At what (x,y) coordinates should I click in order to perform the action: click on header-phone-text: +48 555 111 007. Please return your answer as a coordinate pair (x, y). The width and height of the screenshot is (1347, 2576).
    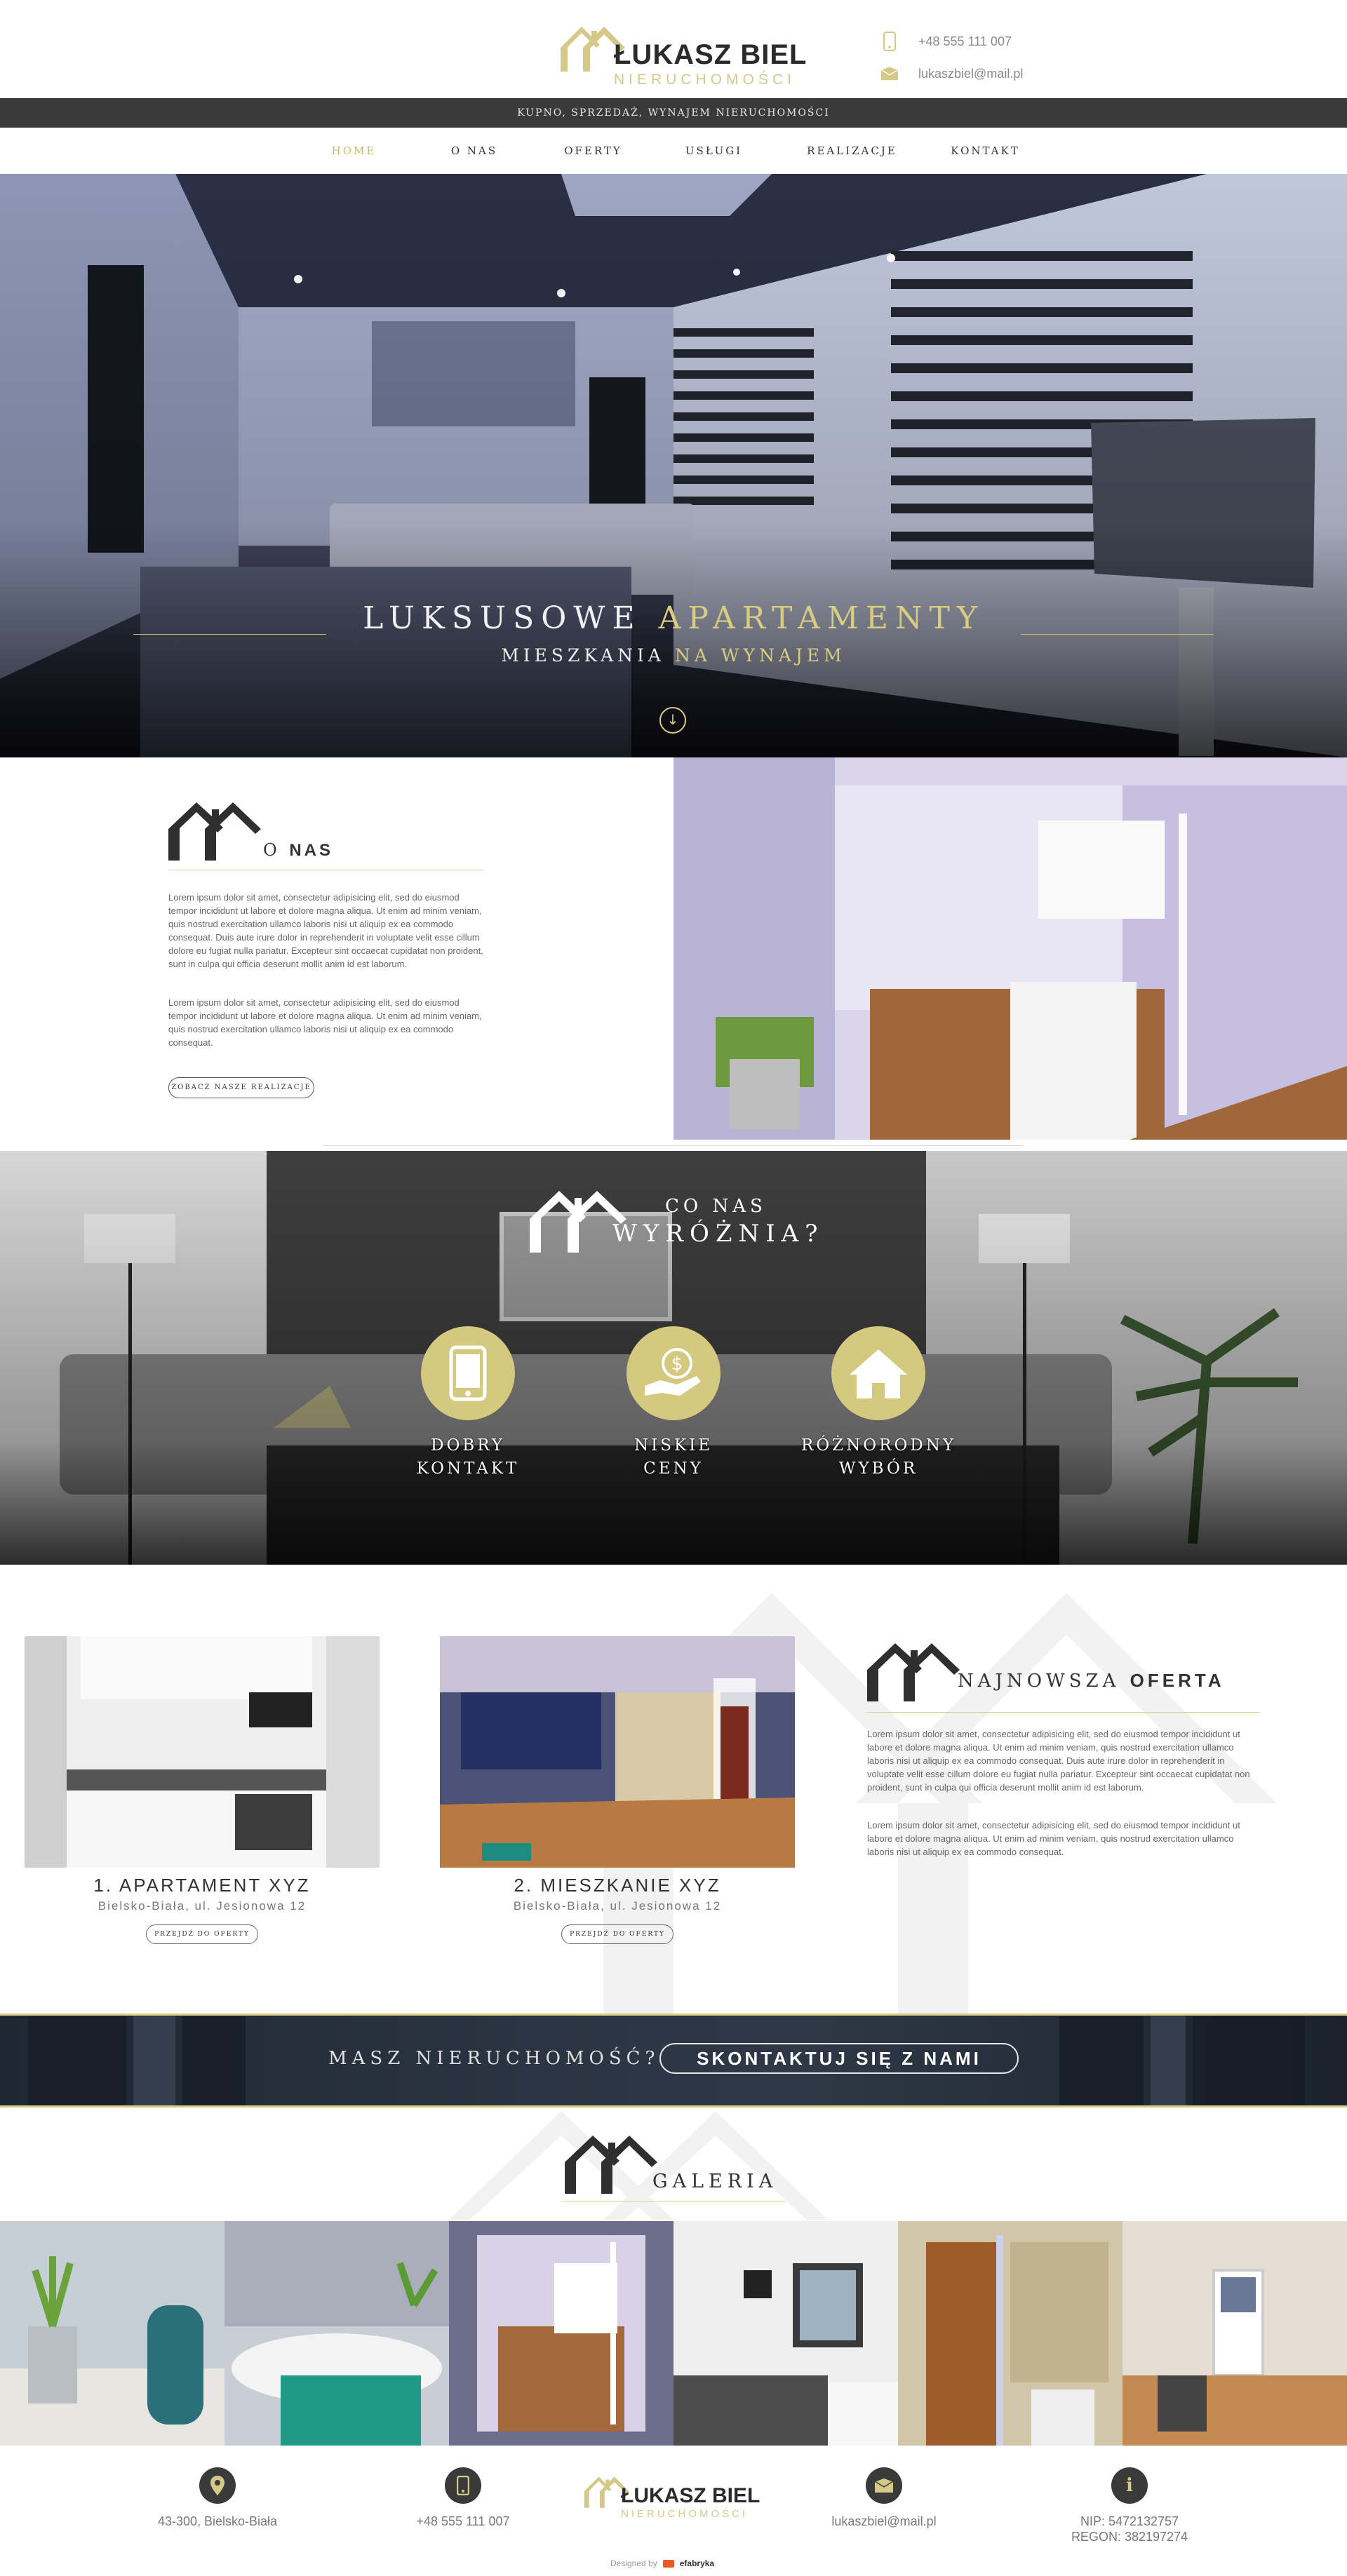
    Looking at the image, I should click on (965, 41).